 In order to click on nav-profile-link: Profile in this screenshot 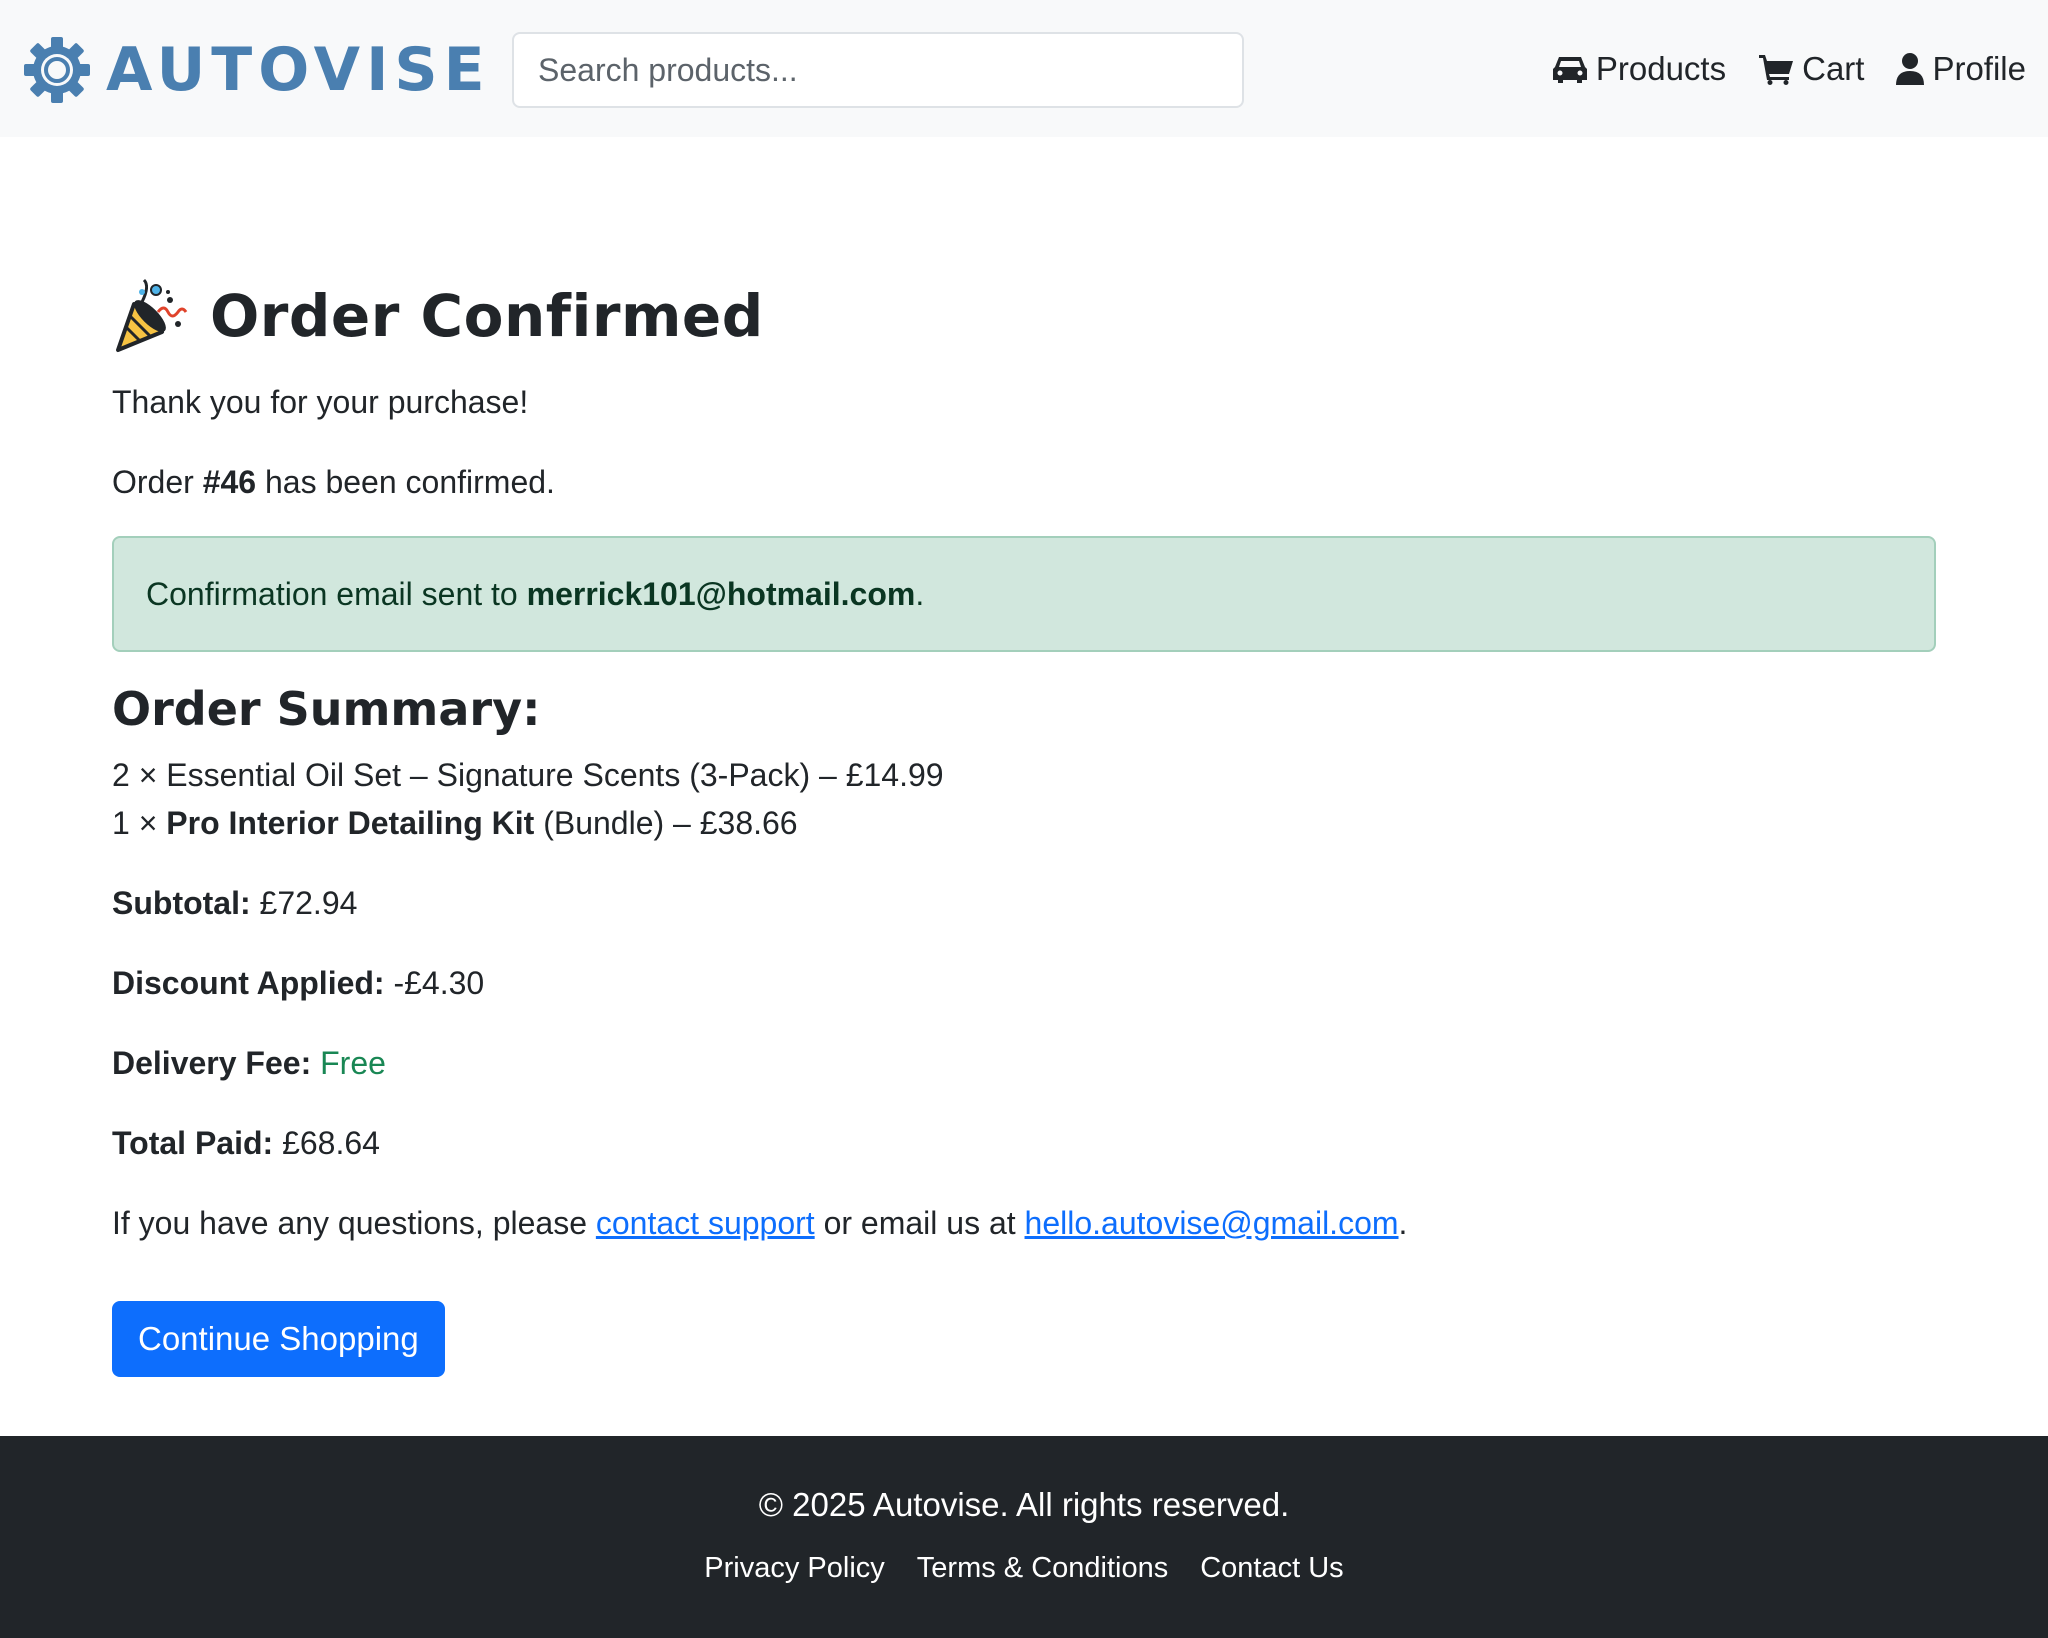, I will do `click(1961, 69)`.